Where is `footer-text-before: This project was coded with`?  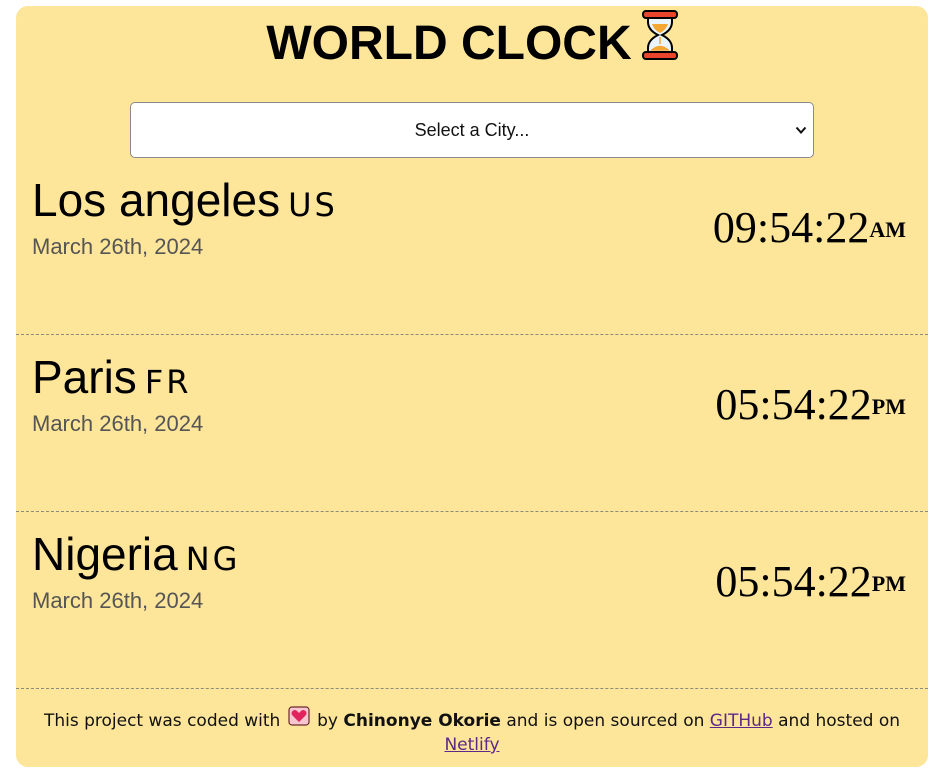 footer-text-before: This project was coded with is located at coordinates (162, 721).